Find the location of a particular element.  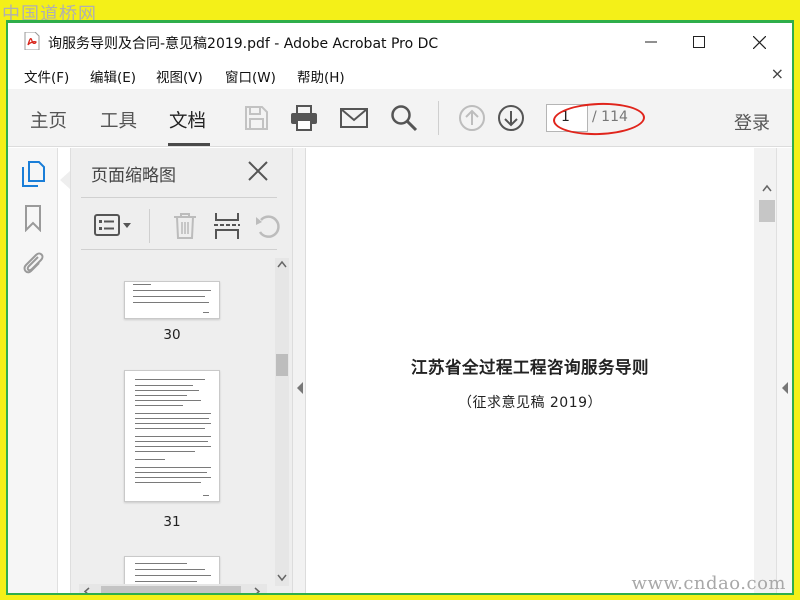

menu-edit: 编辑(E) is located at coordinates (113, 76).